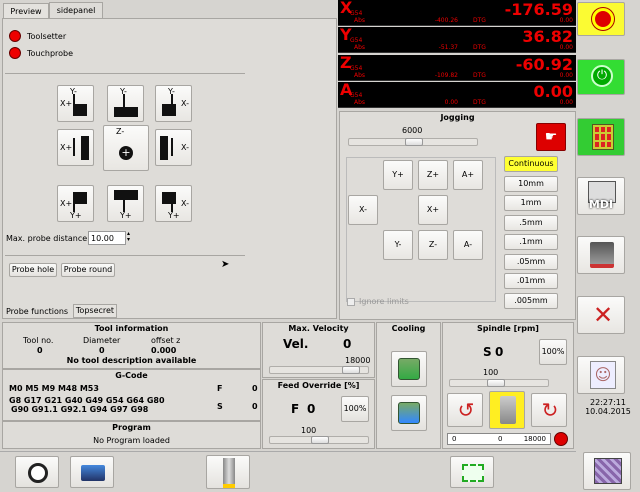 The height and width of the screenshot is (492, 640). Describe the element at coordinates (472, 472) in the screenshot. I see `fullscreen-button` at that location.